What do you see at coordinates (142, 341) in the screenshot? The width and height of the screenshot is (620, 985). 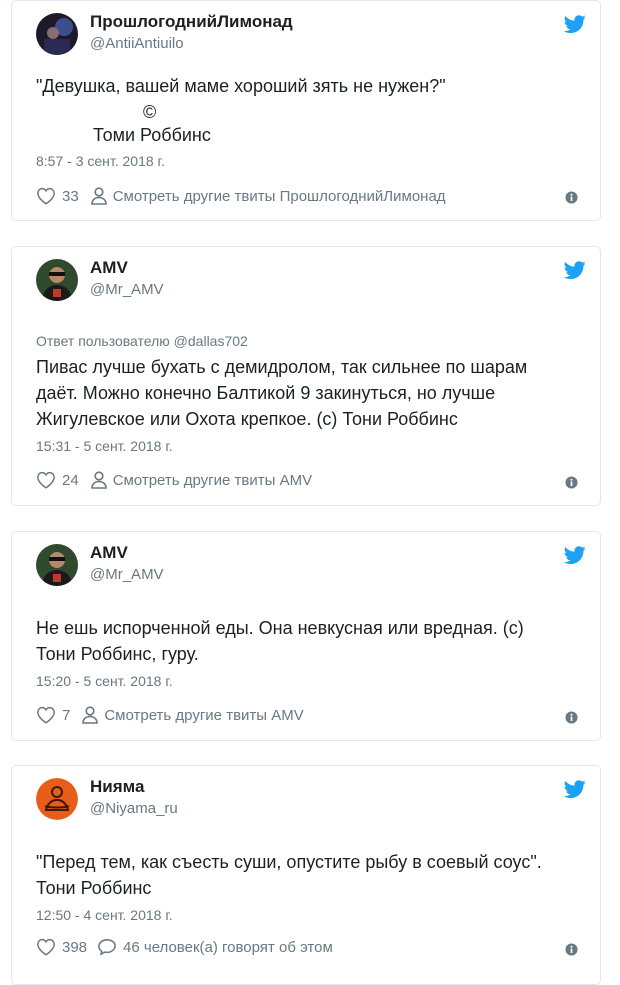 I see `reply-to-label: Ответ пользователю @dallas702` at bounding box center [142, 341].